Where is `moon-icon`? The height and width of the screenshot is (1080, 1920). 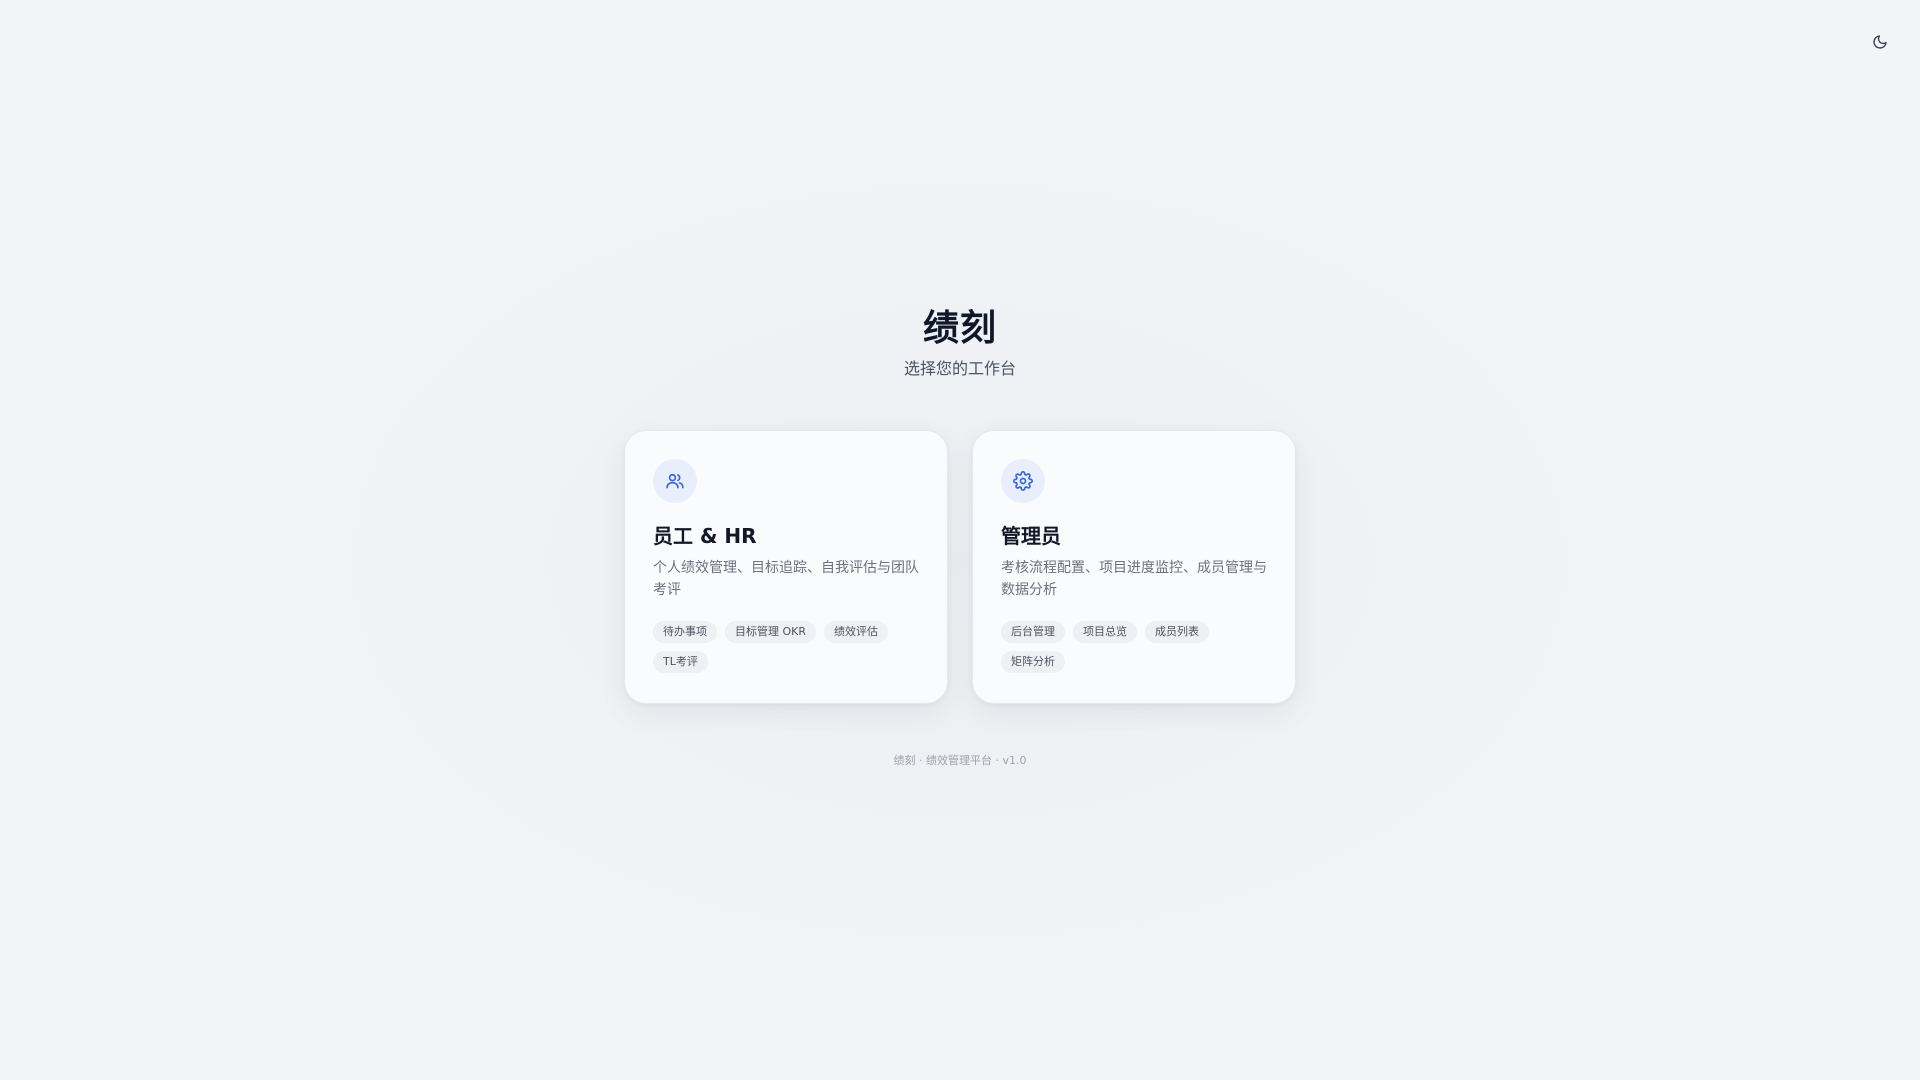
moon-icon is located at coordinates (1880, 44).